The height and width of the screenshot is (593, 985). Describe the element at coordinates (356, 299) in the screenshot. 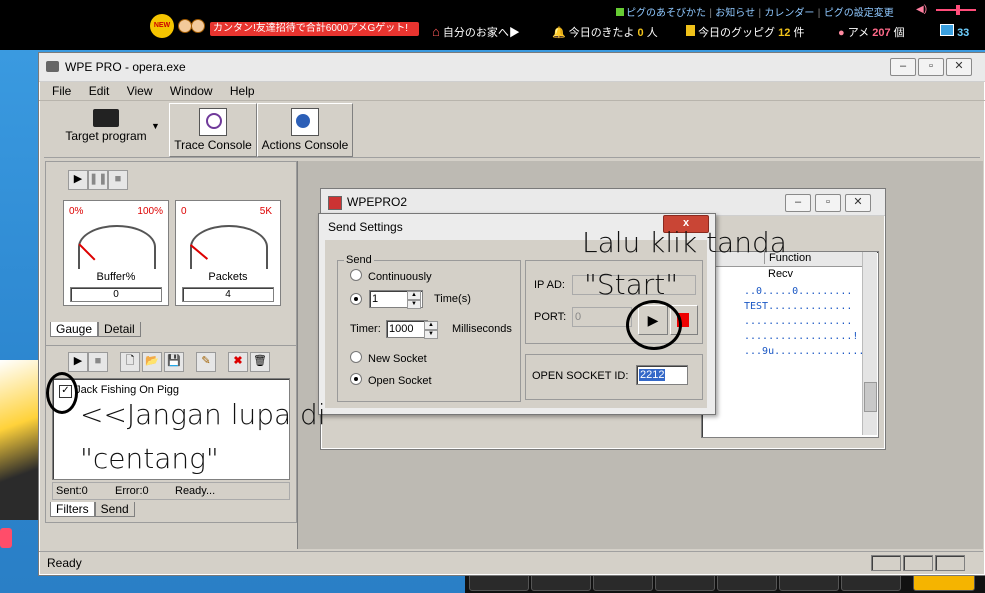

I see `times-radio-dot` at that location.